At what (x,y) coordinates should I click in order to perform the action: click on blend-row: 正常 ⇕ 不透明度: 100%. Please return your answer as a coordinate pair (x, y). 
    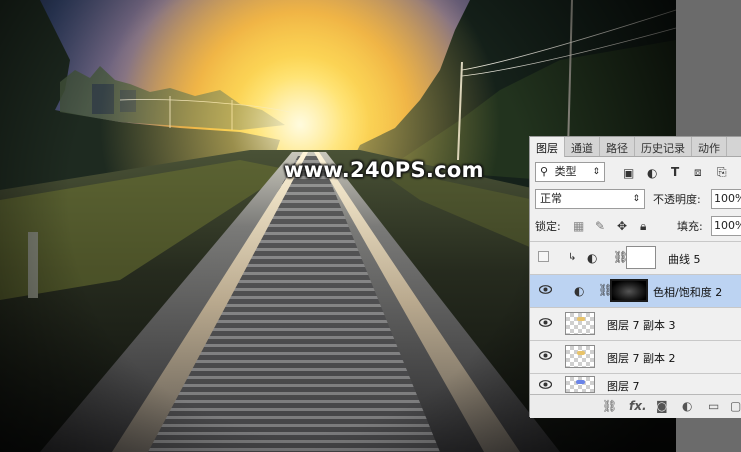
    Looking at the image, I should click on (635, 199).